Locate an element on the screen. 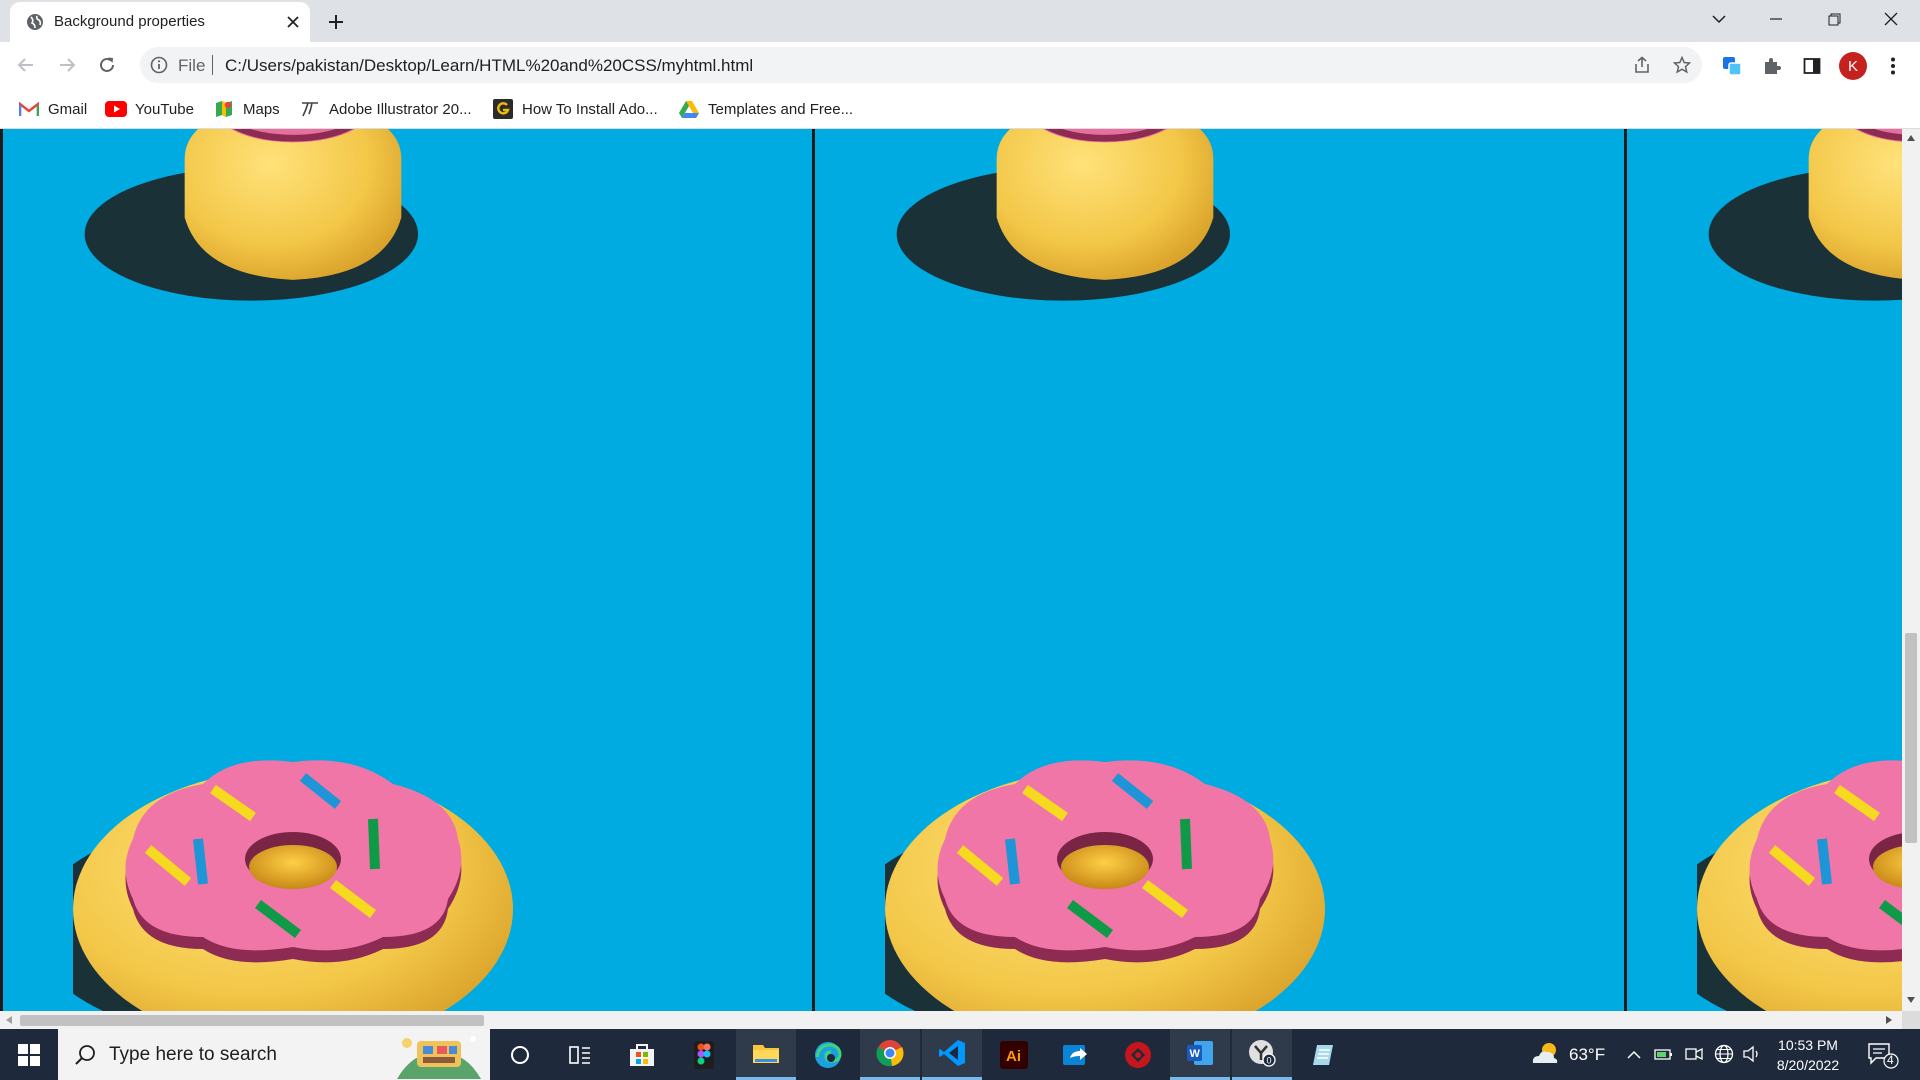  scheme-label: File is located at coordinates (192, 65).